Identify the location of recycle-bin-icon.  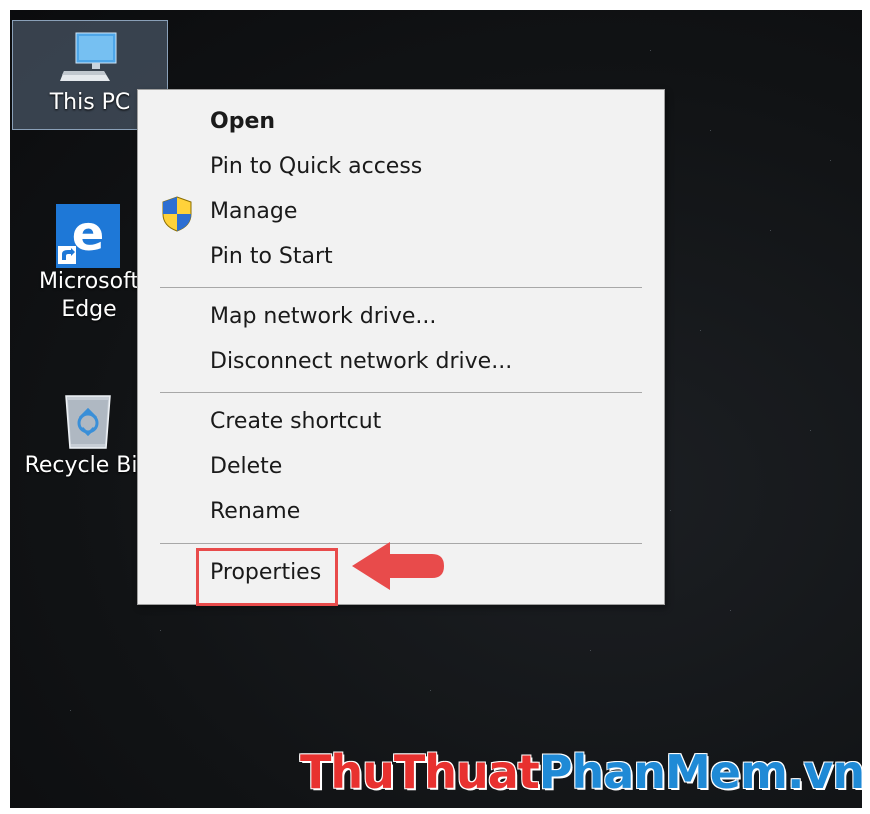
(88, 422).